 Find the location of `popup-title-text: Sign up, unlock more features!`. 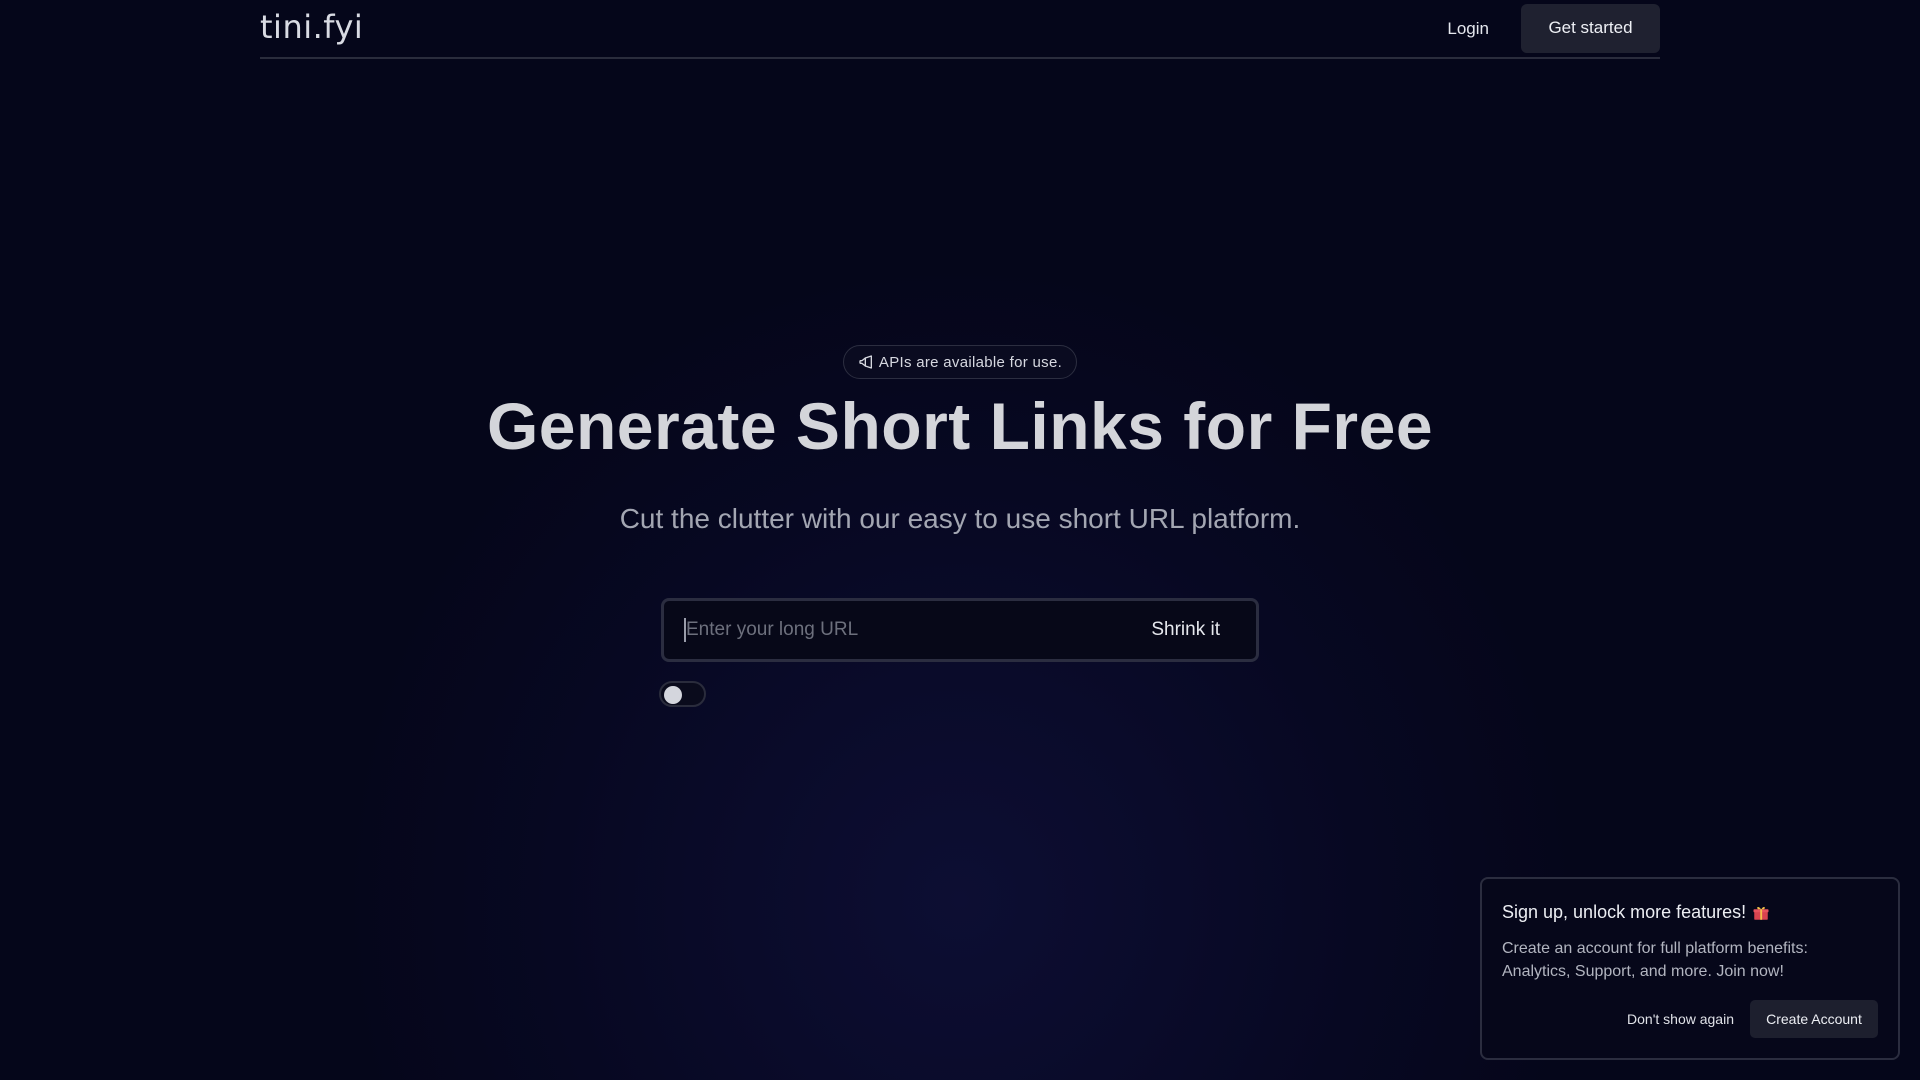

popup-title-text: Sign up, unlock more features! is located at coordinates (1624, 912).